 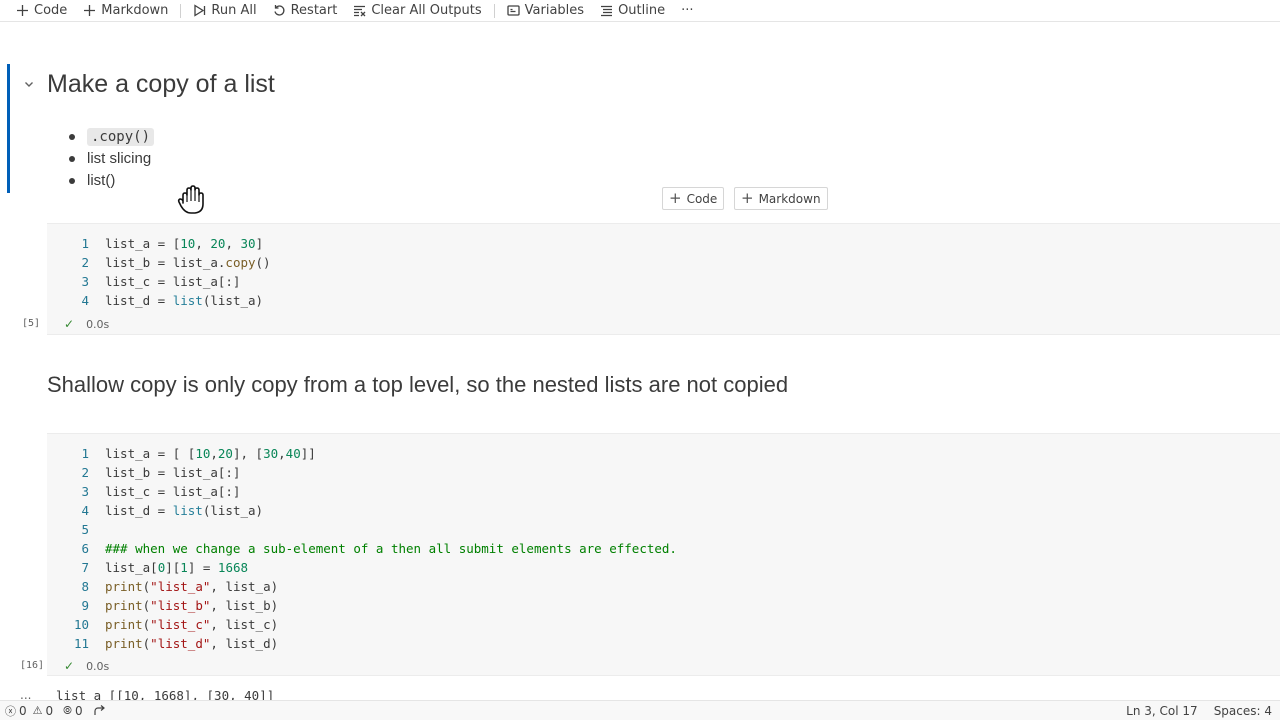 What do you see at coordinates (781, 198) in the screenshot?
I see `insert-markdown-cell-button: + Markdown` at bounding box center [781, 198].